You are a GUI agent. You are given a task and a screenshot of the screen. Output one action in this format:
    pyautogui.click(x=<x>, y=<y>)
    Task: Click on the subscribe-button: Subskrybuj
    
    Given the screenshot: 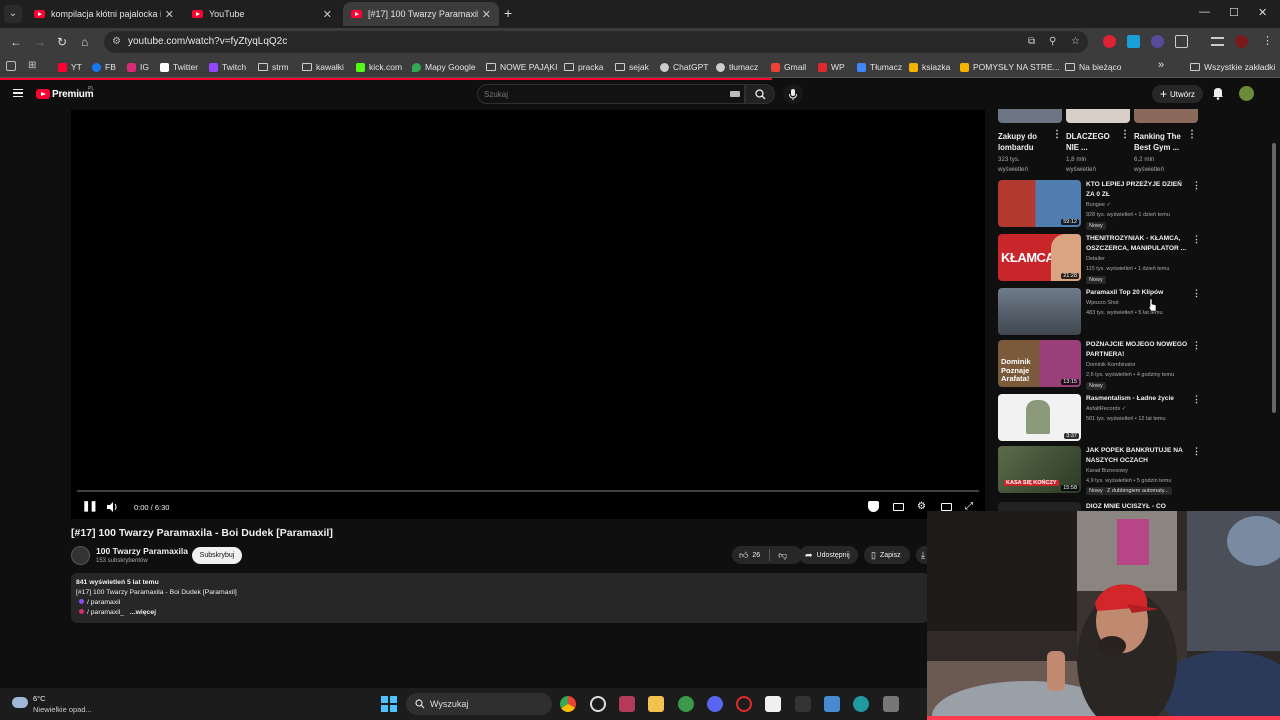 What is the action you would take?
    pyautogui.click(x=217, y=555)
    